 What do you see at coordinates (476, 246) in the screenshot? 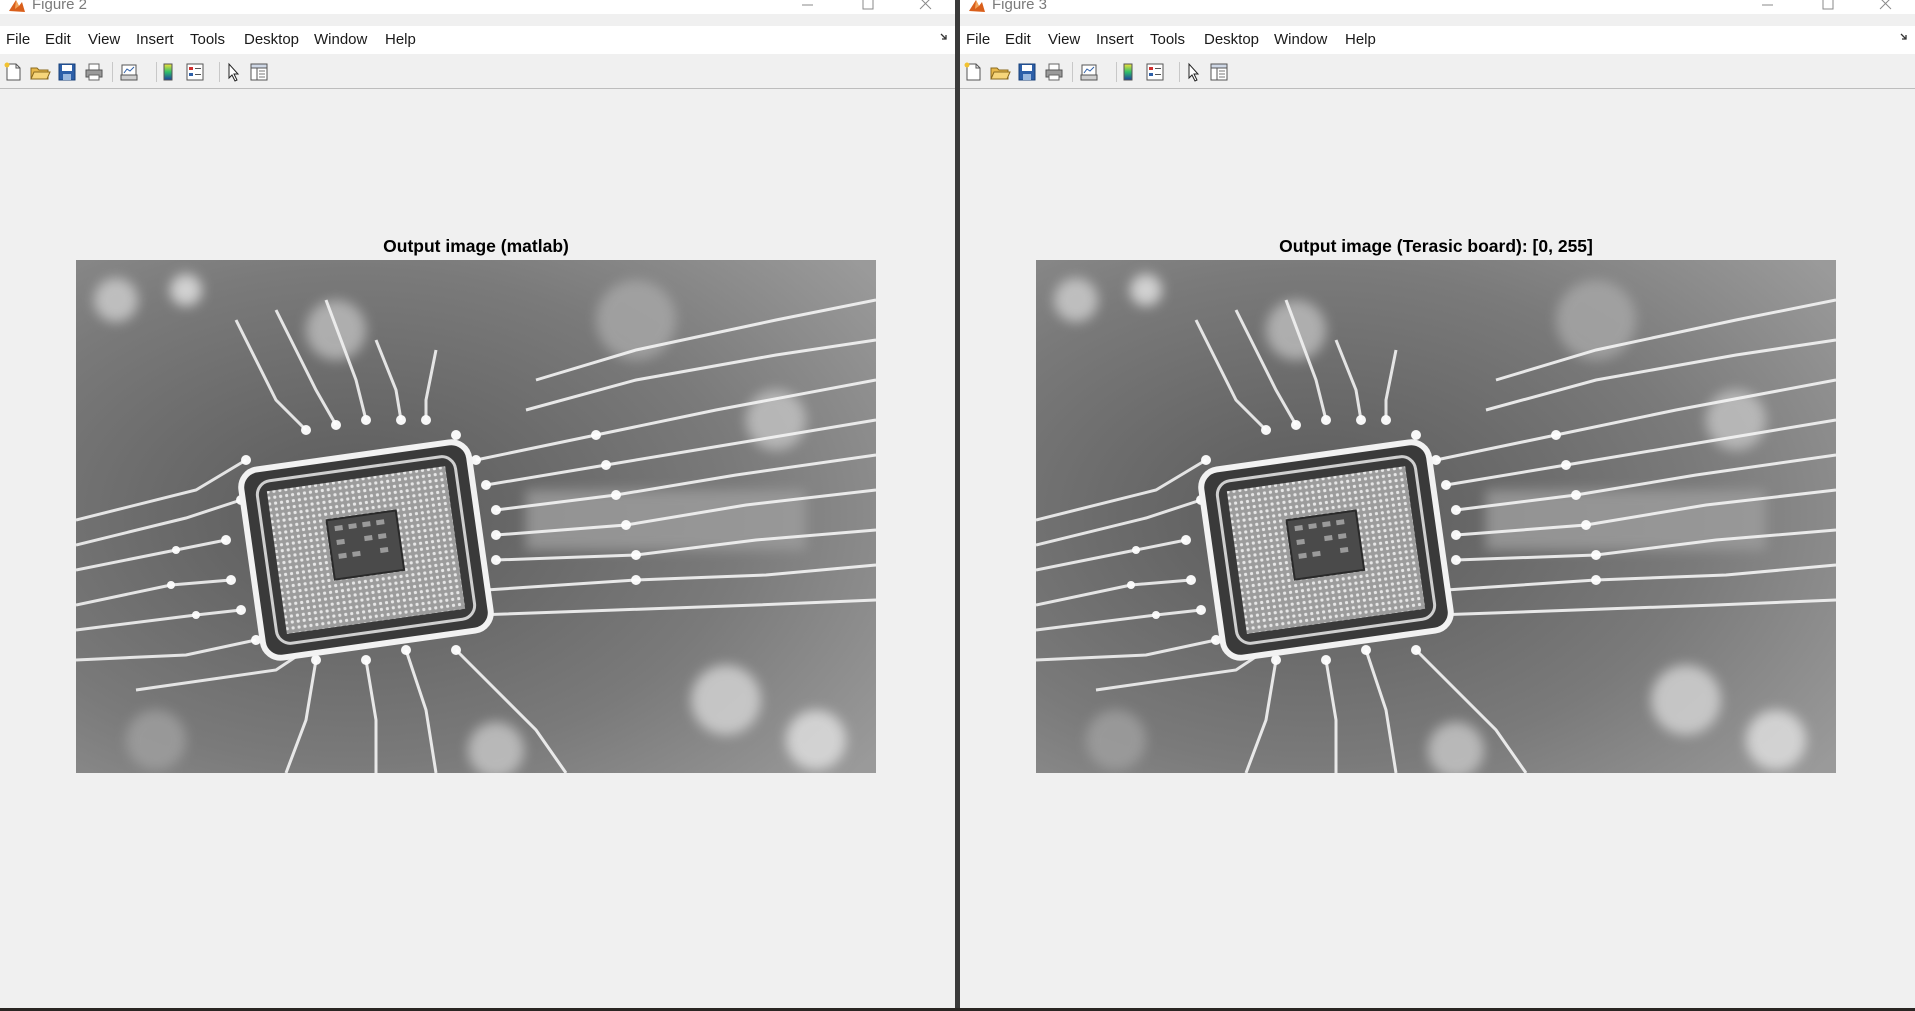
I see `axes-title: Output image (matlab)` at bounding box center [476, 246].